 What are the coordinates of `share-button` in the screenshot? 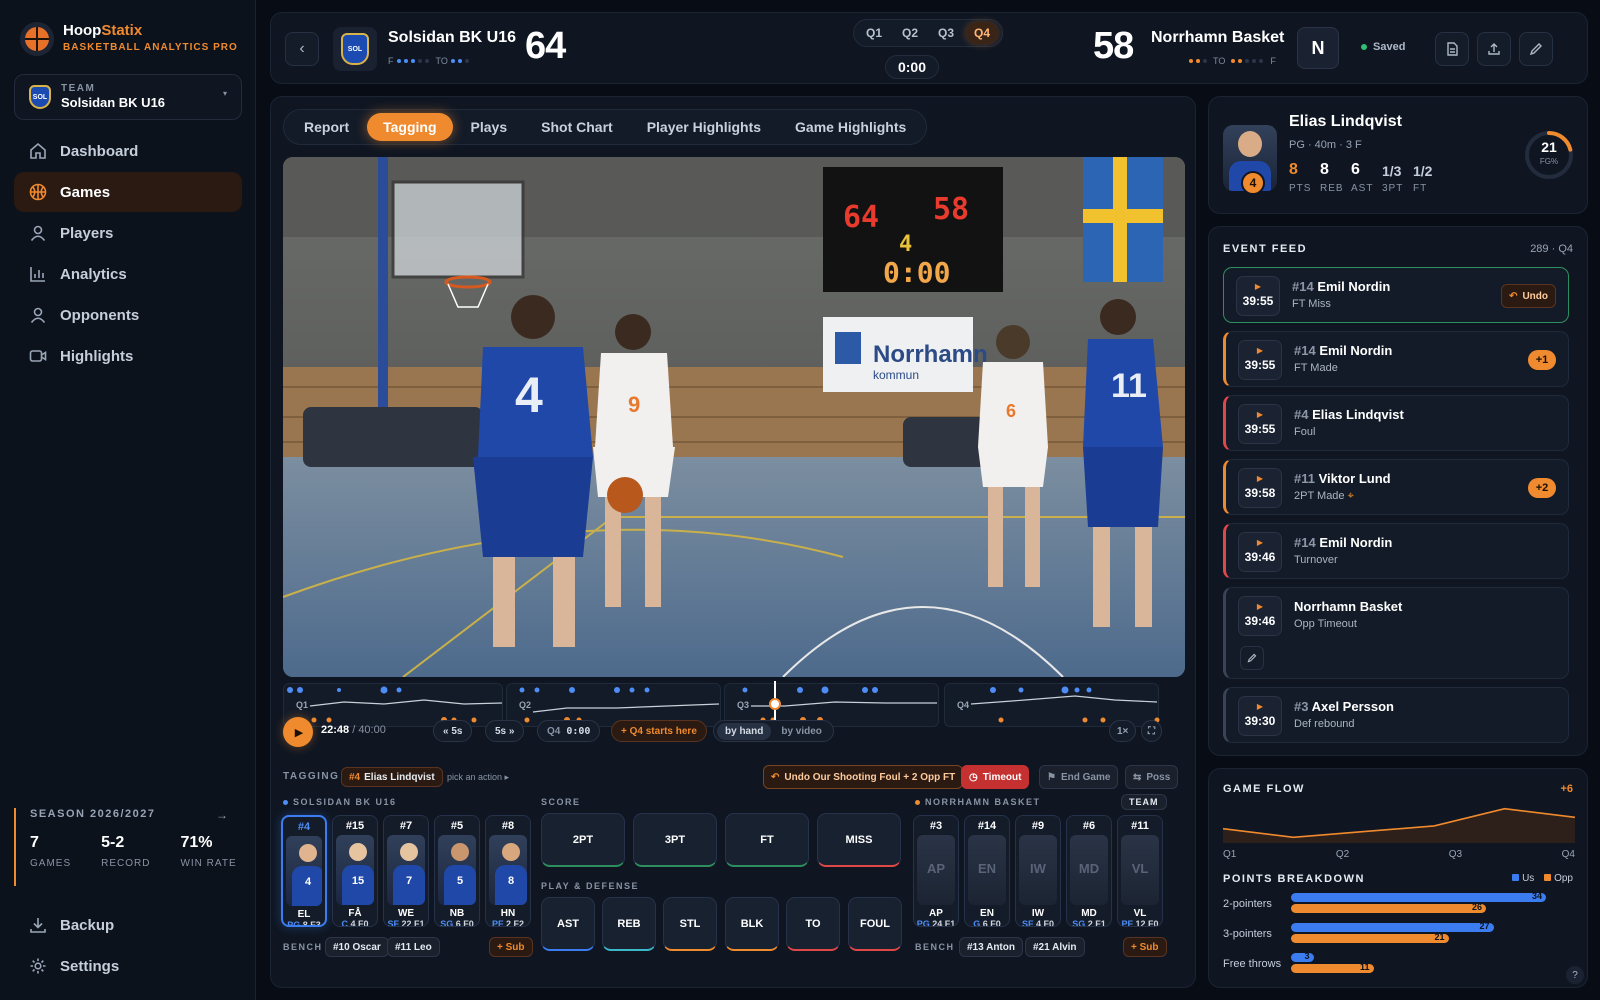 It's located at (1494, 49).